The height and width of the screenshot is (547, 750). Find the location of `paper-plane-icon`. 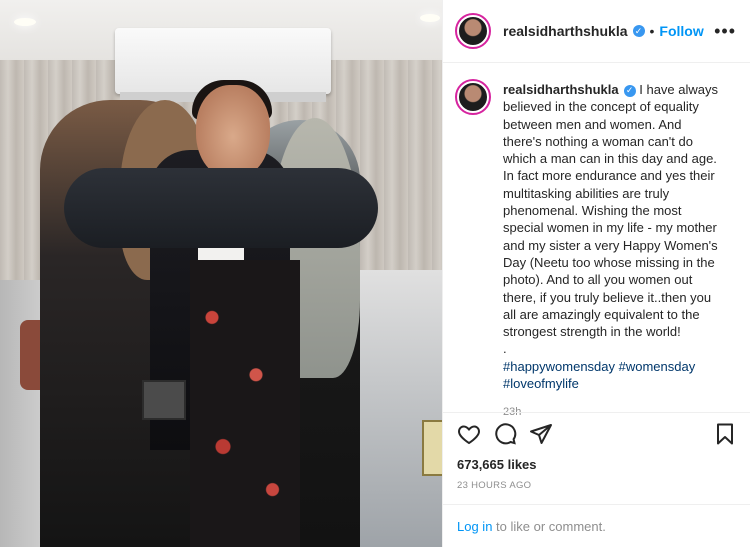

paper-plane-icon is located at coordinates (541, 434).